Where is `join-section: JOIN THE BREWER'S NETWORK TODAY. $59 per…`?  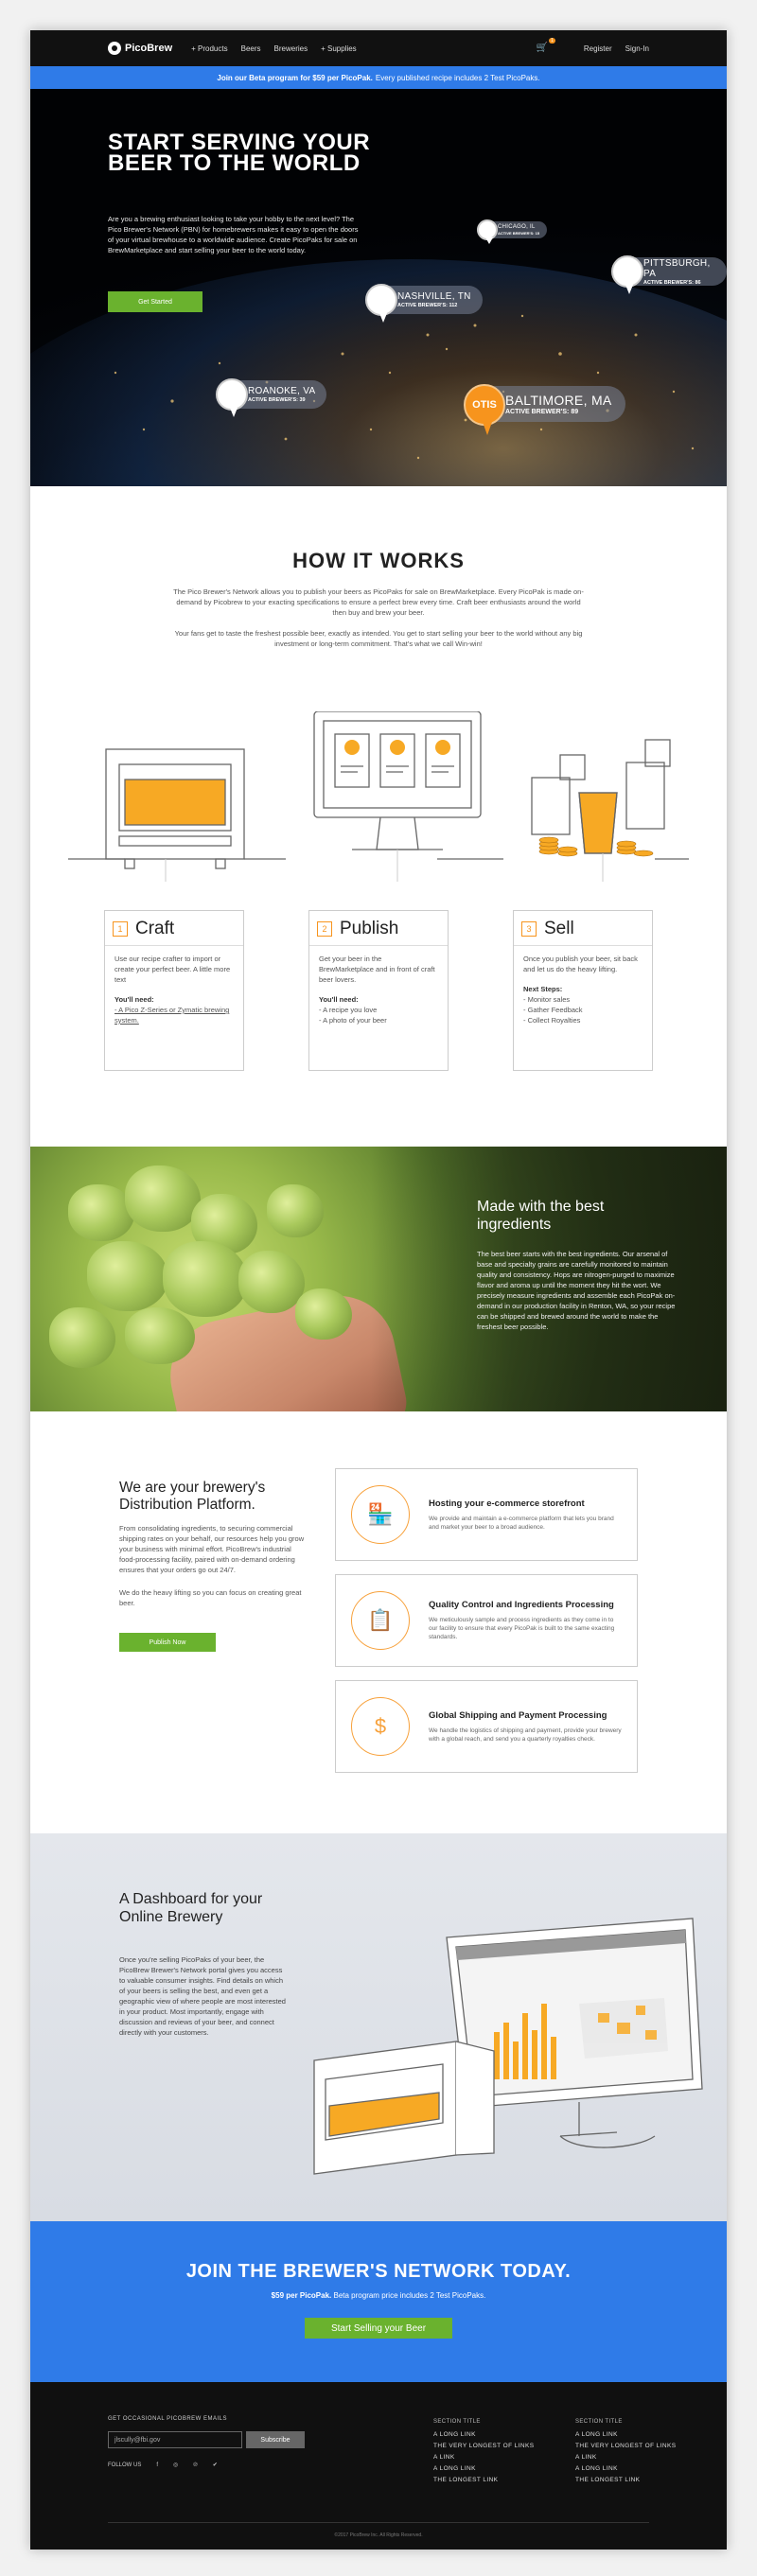 join-section: JOIN THE BREWER'S NETWORK TODAY. $59 per… is located at coordinates (379, 2301).